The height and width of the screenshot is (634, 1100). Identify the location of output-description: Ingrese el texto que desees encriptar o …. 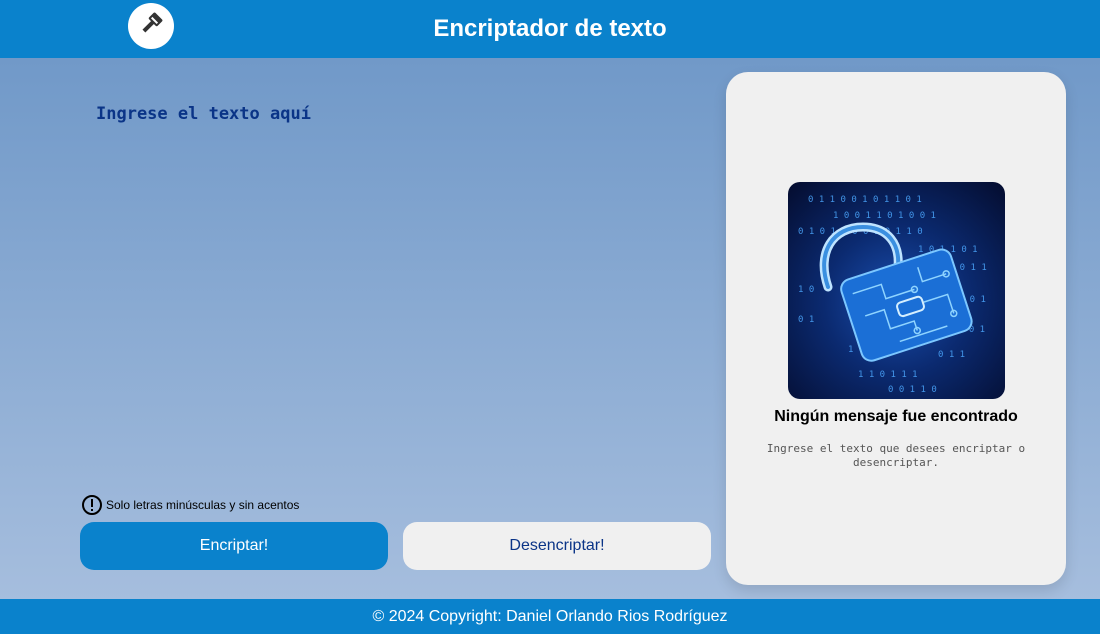
(896, 455).